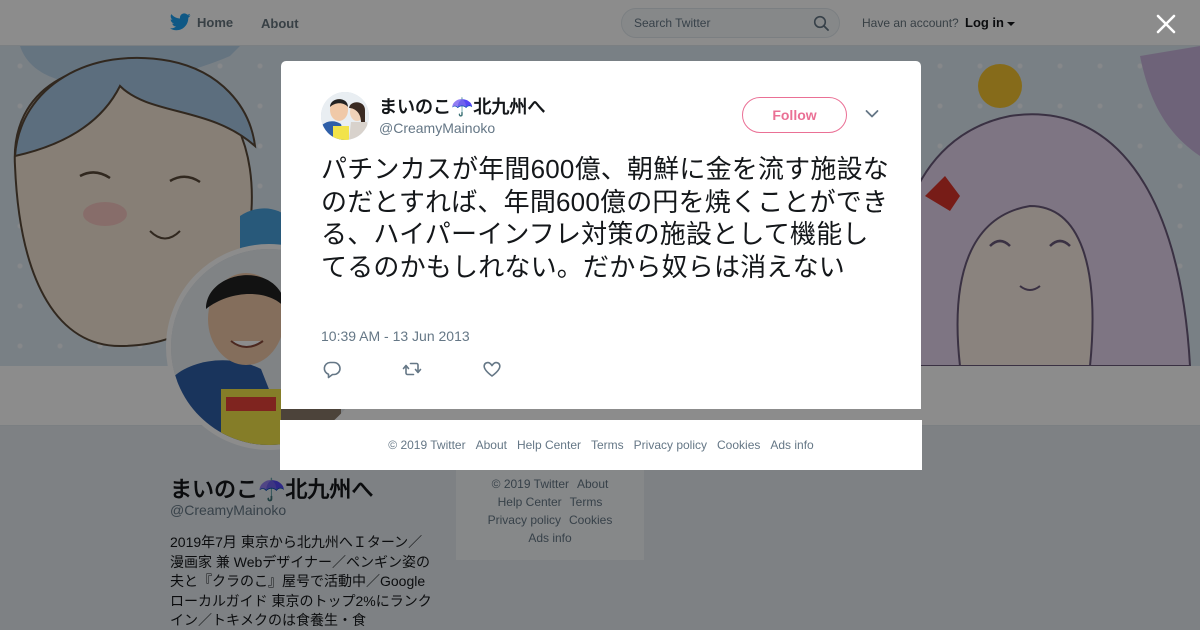  What do you see at coordinates (607, 445) in the screenshot?
I see `footer-terms-link: Terms` at bounding box center [607, 445].